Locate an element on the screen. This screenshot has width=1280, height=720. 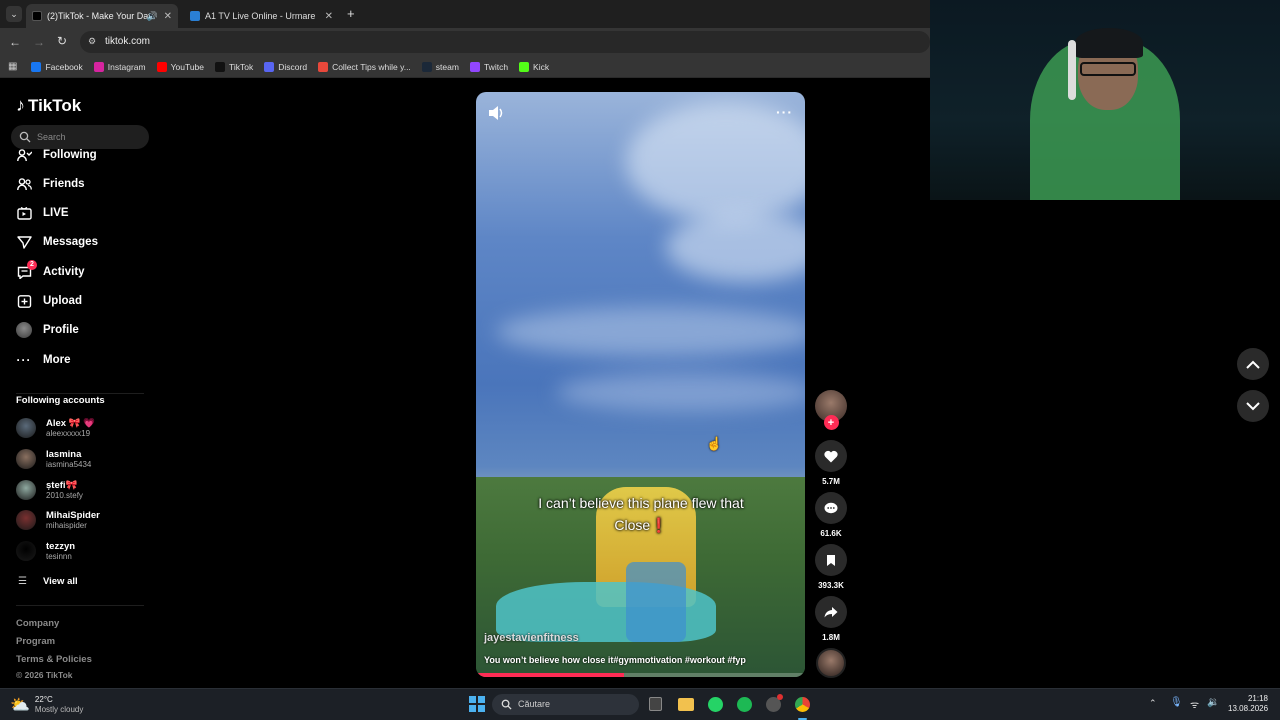
nav-label: Following is located at coordinates (70, 155).